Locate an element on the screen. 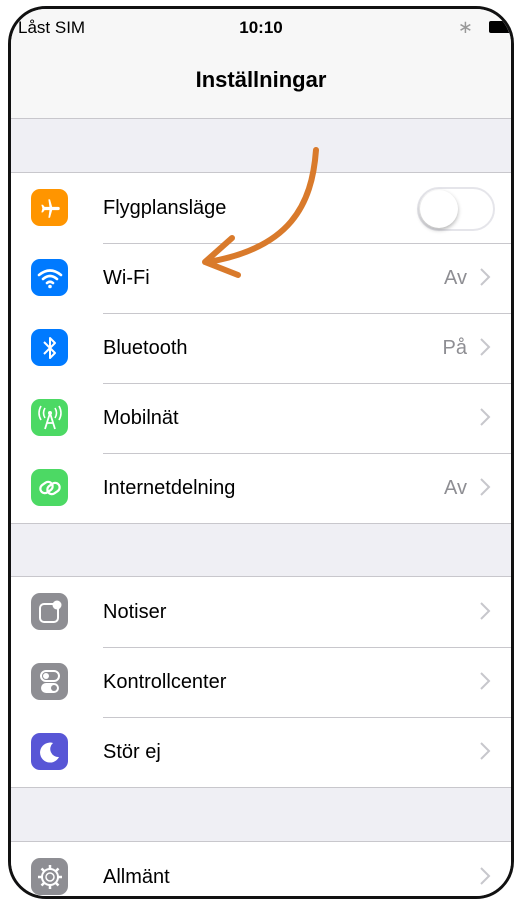 The height and width of the screenshot is (905, 517). row-label: Internetdelning is located at coordinates (169, 488).